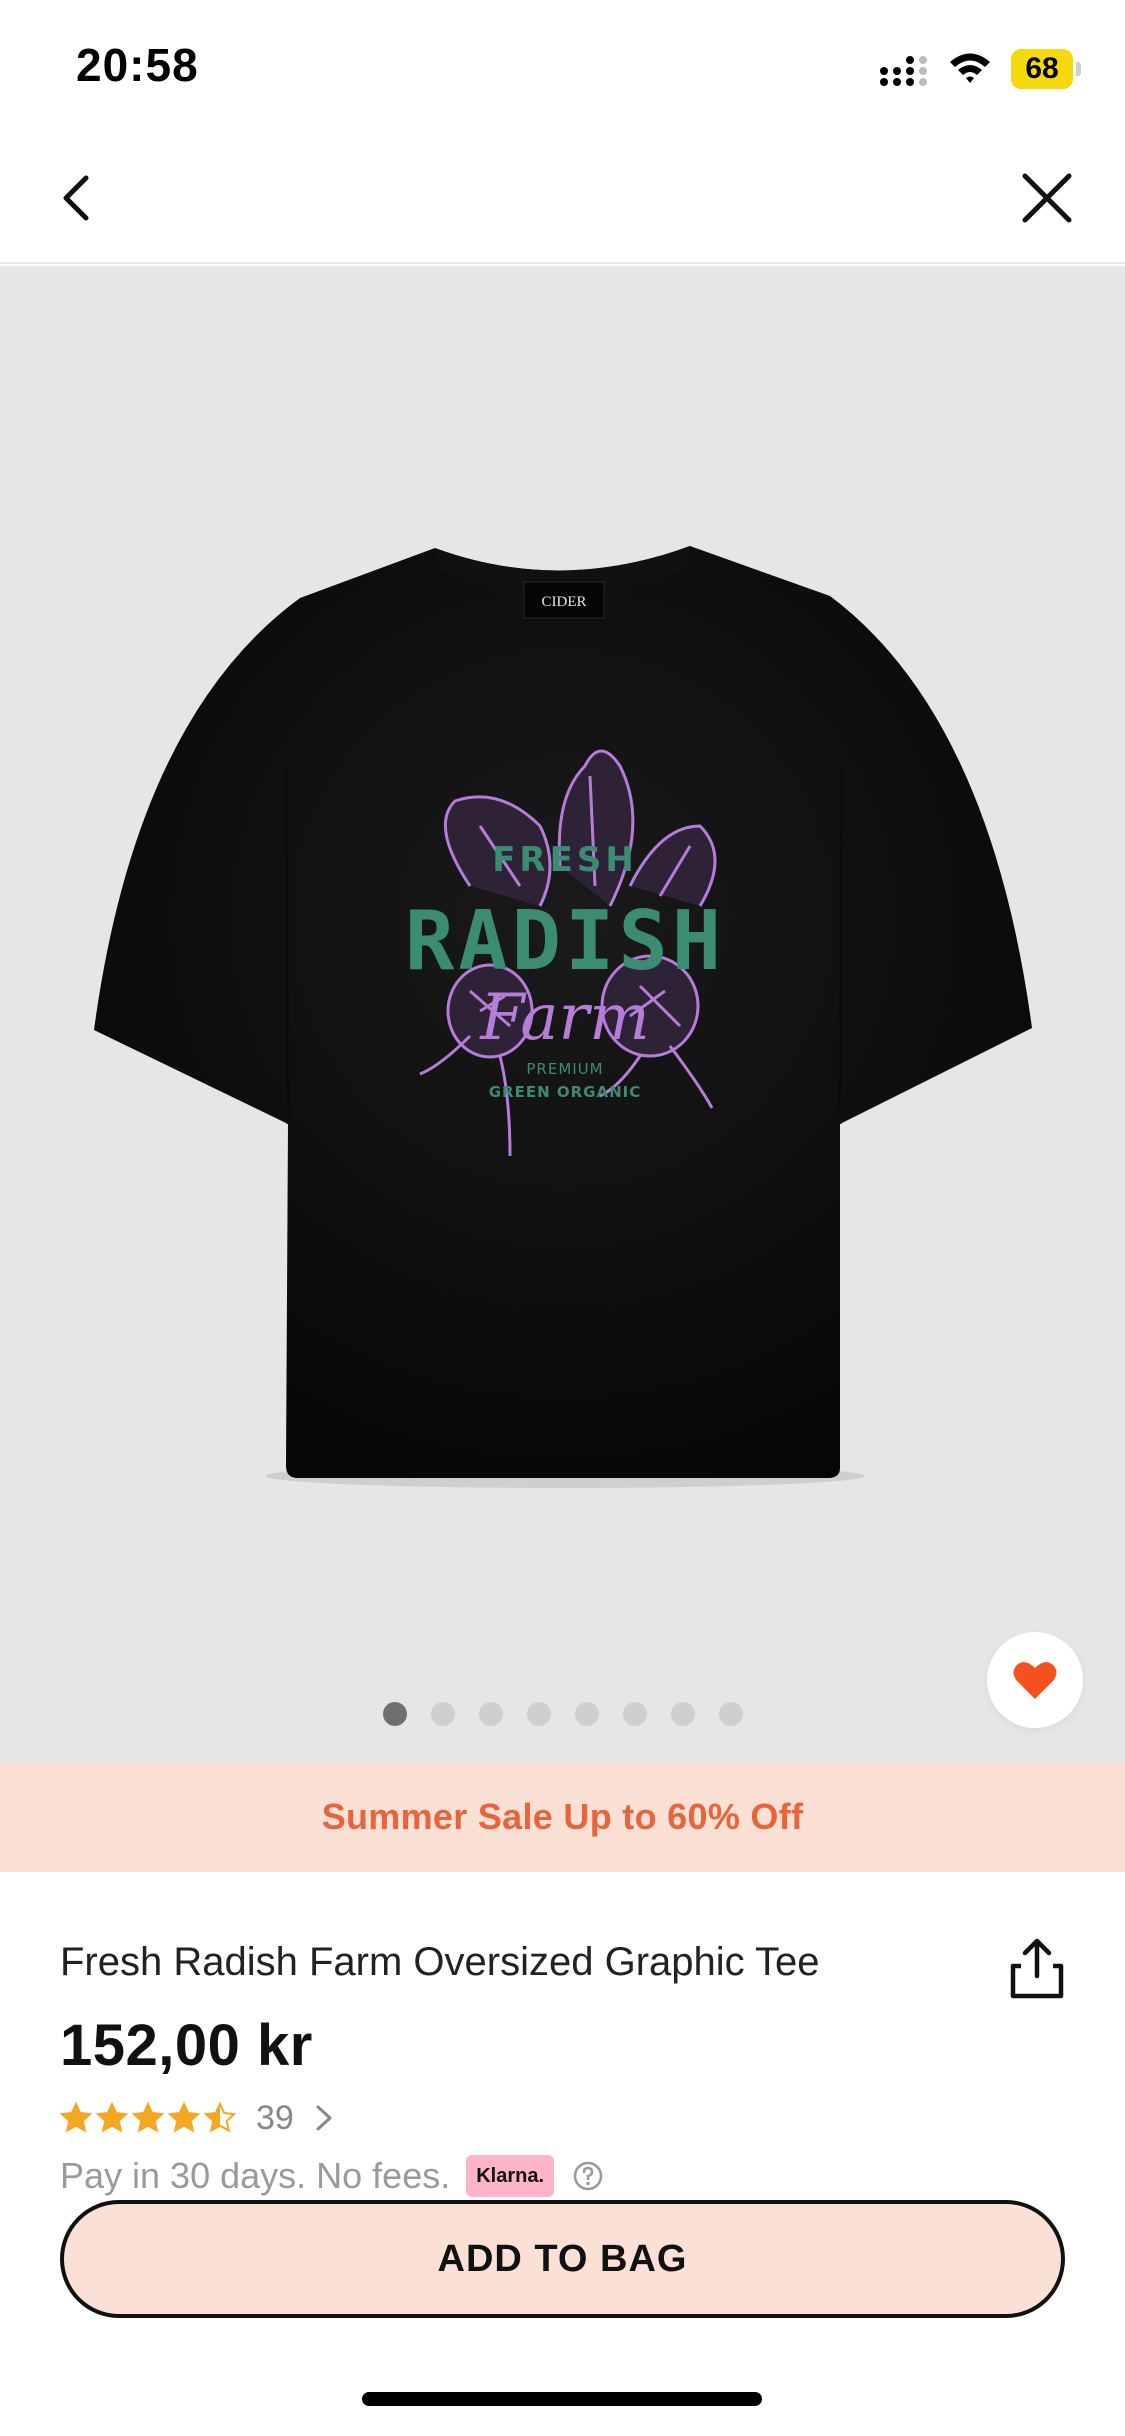 Image resolution: width=1125 pixels, height=2436 pixels. I want to click on pay-later-row: Pay in 30 days. No fees. Klarna., so click(332, 2176).